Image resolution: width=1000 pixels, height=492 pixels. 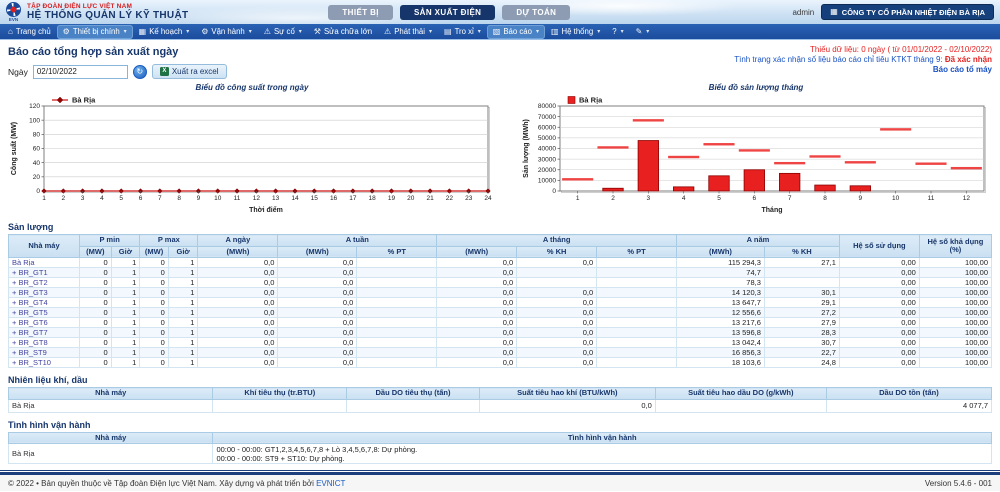 I want to click on module-button-thiet-bi: THIẾT BỊ, so click(x=360, y=12).